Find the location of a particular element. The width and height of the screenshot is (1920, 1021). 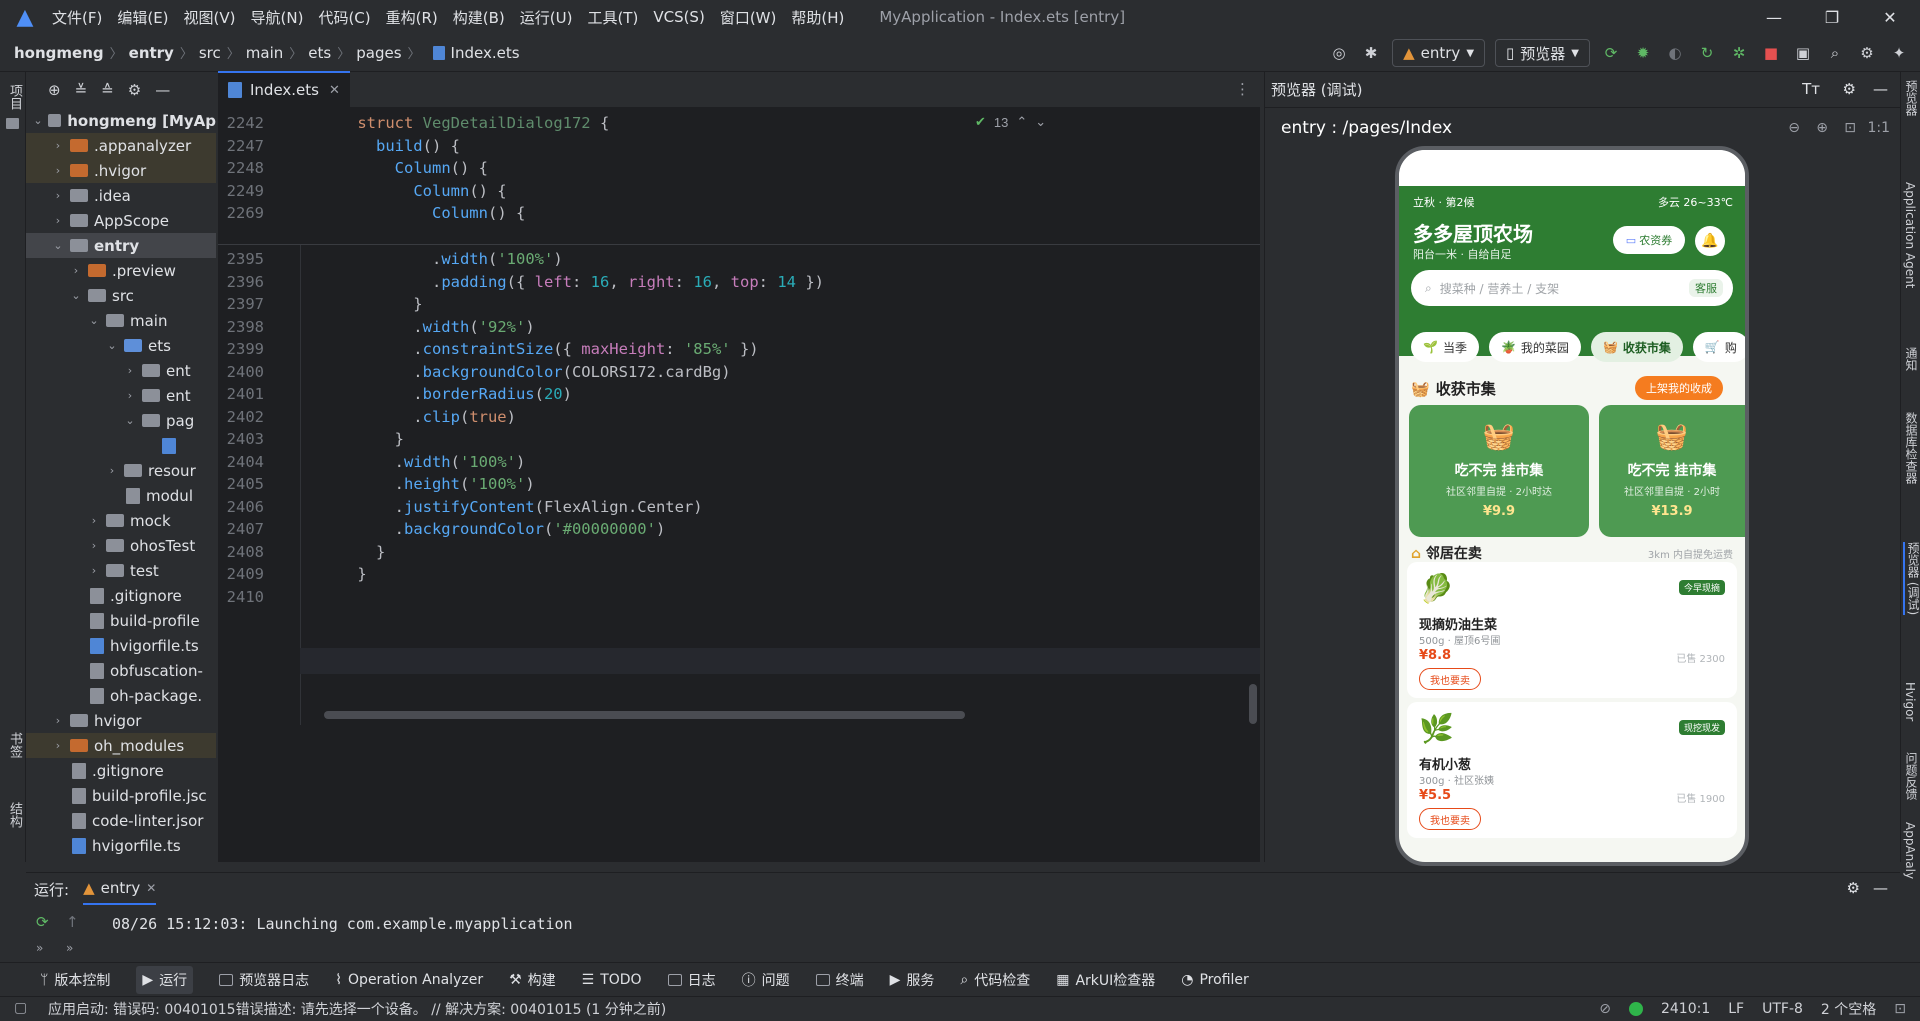

bookmarks-tool-button: 书签 is located at coordinates (14, 745).